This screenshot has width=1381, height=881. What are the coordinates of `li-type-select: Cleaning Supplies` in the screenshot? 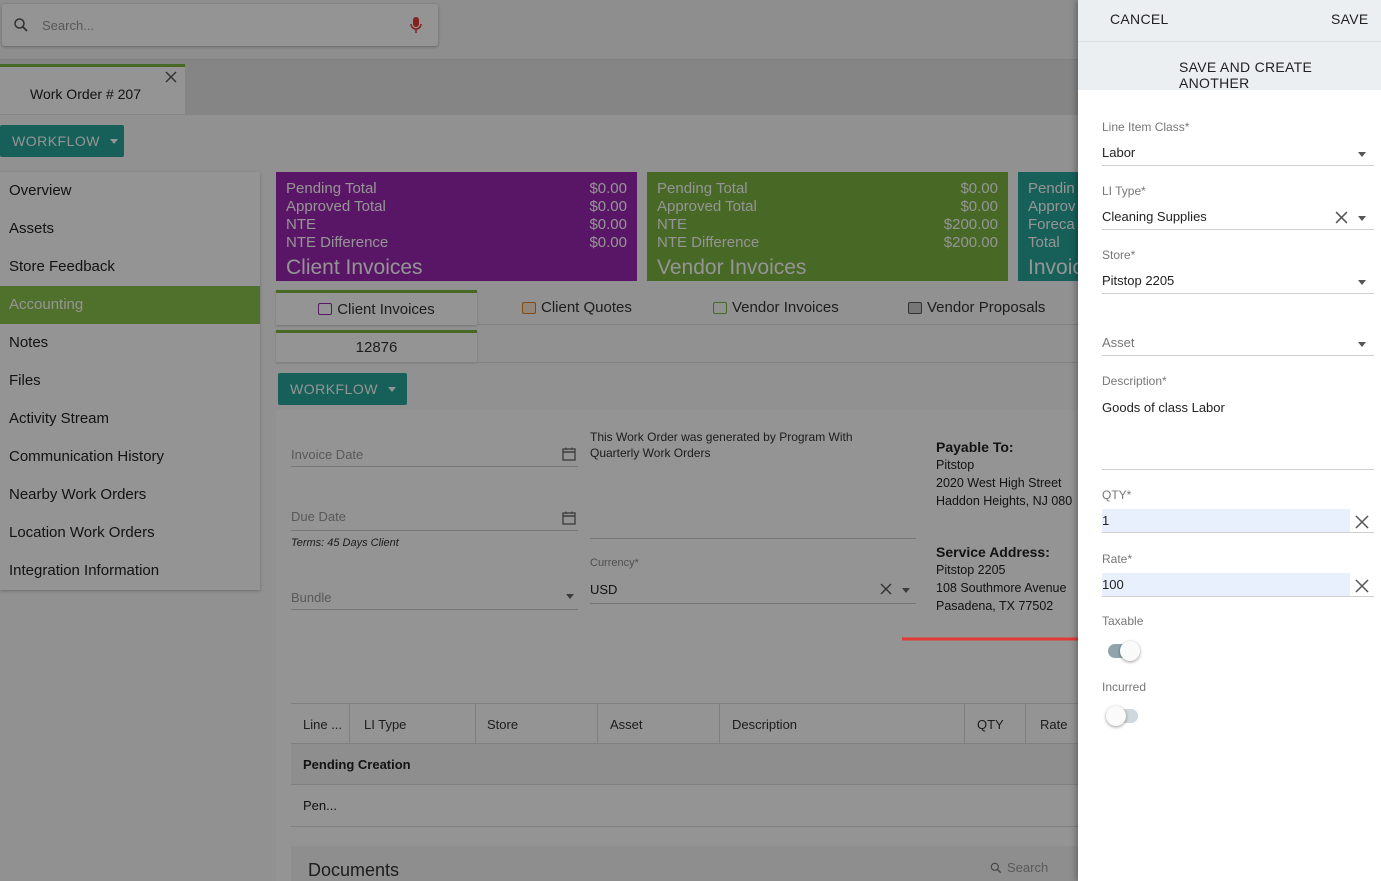 It's located at (1238, 218).